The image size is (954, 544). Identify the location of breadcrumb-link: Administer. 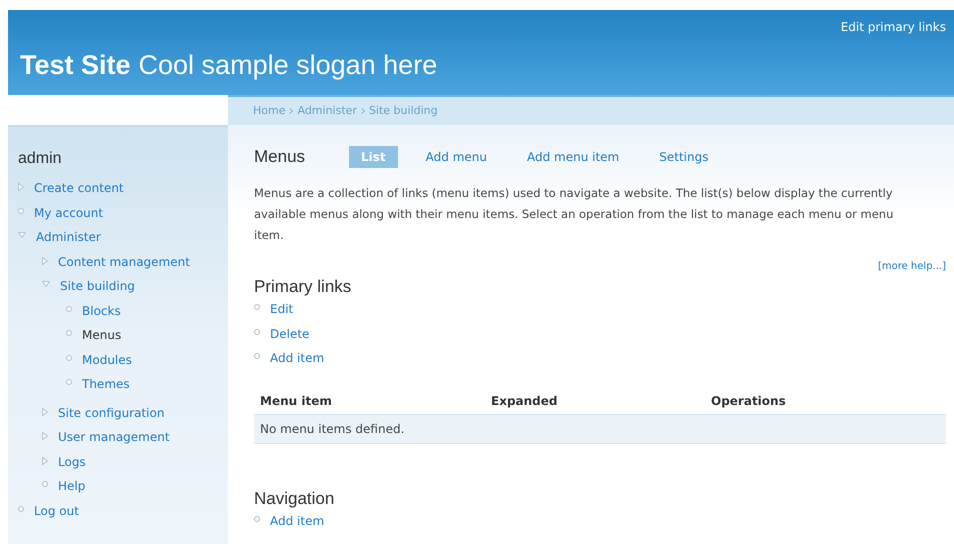
(327, 111).